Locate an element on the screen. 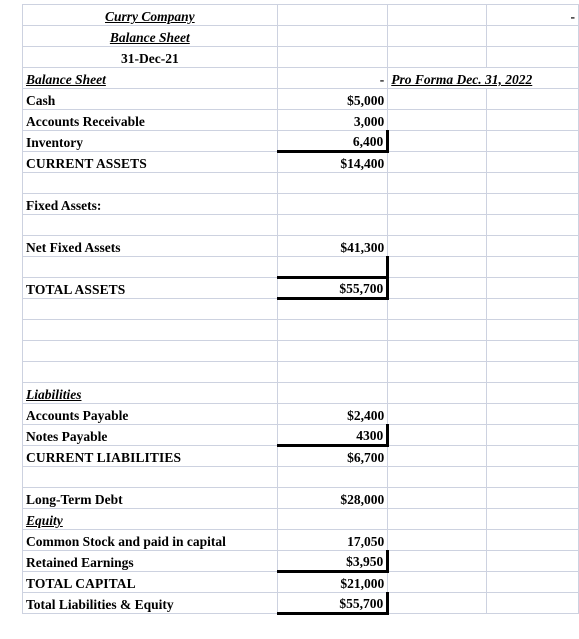 The image size is (579, 639). row-value-total-capital: $21,000 is located at coordinates (332, 582).